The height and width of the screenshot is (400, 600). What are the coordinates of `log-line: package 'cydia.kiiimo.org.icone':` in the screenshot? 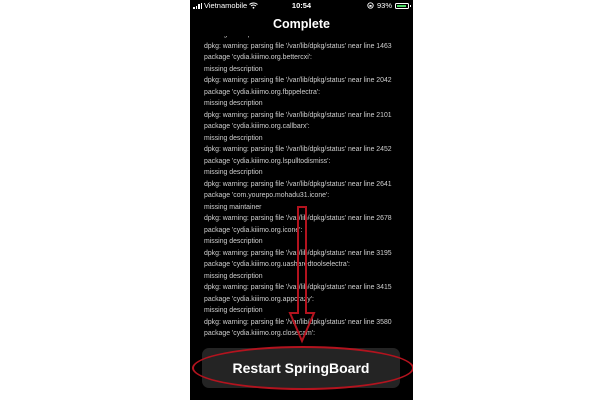 It's located at (253, 230).